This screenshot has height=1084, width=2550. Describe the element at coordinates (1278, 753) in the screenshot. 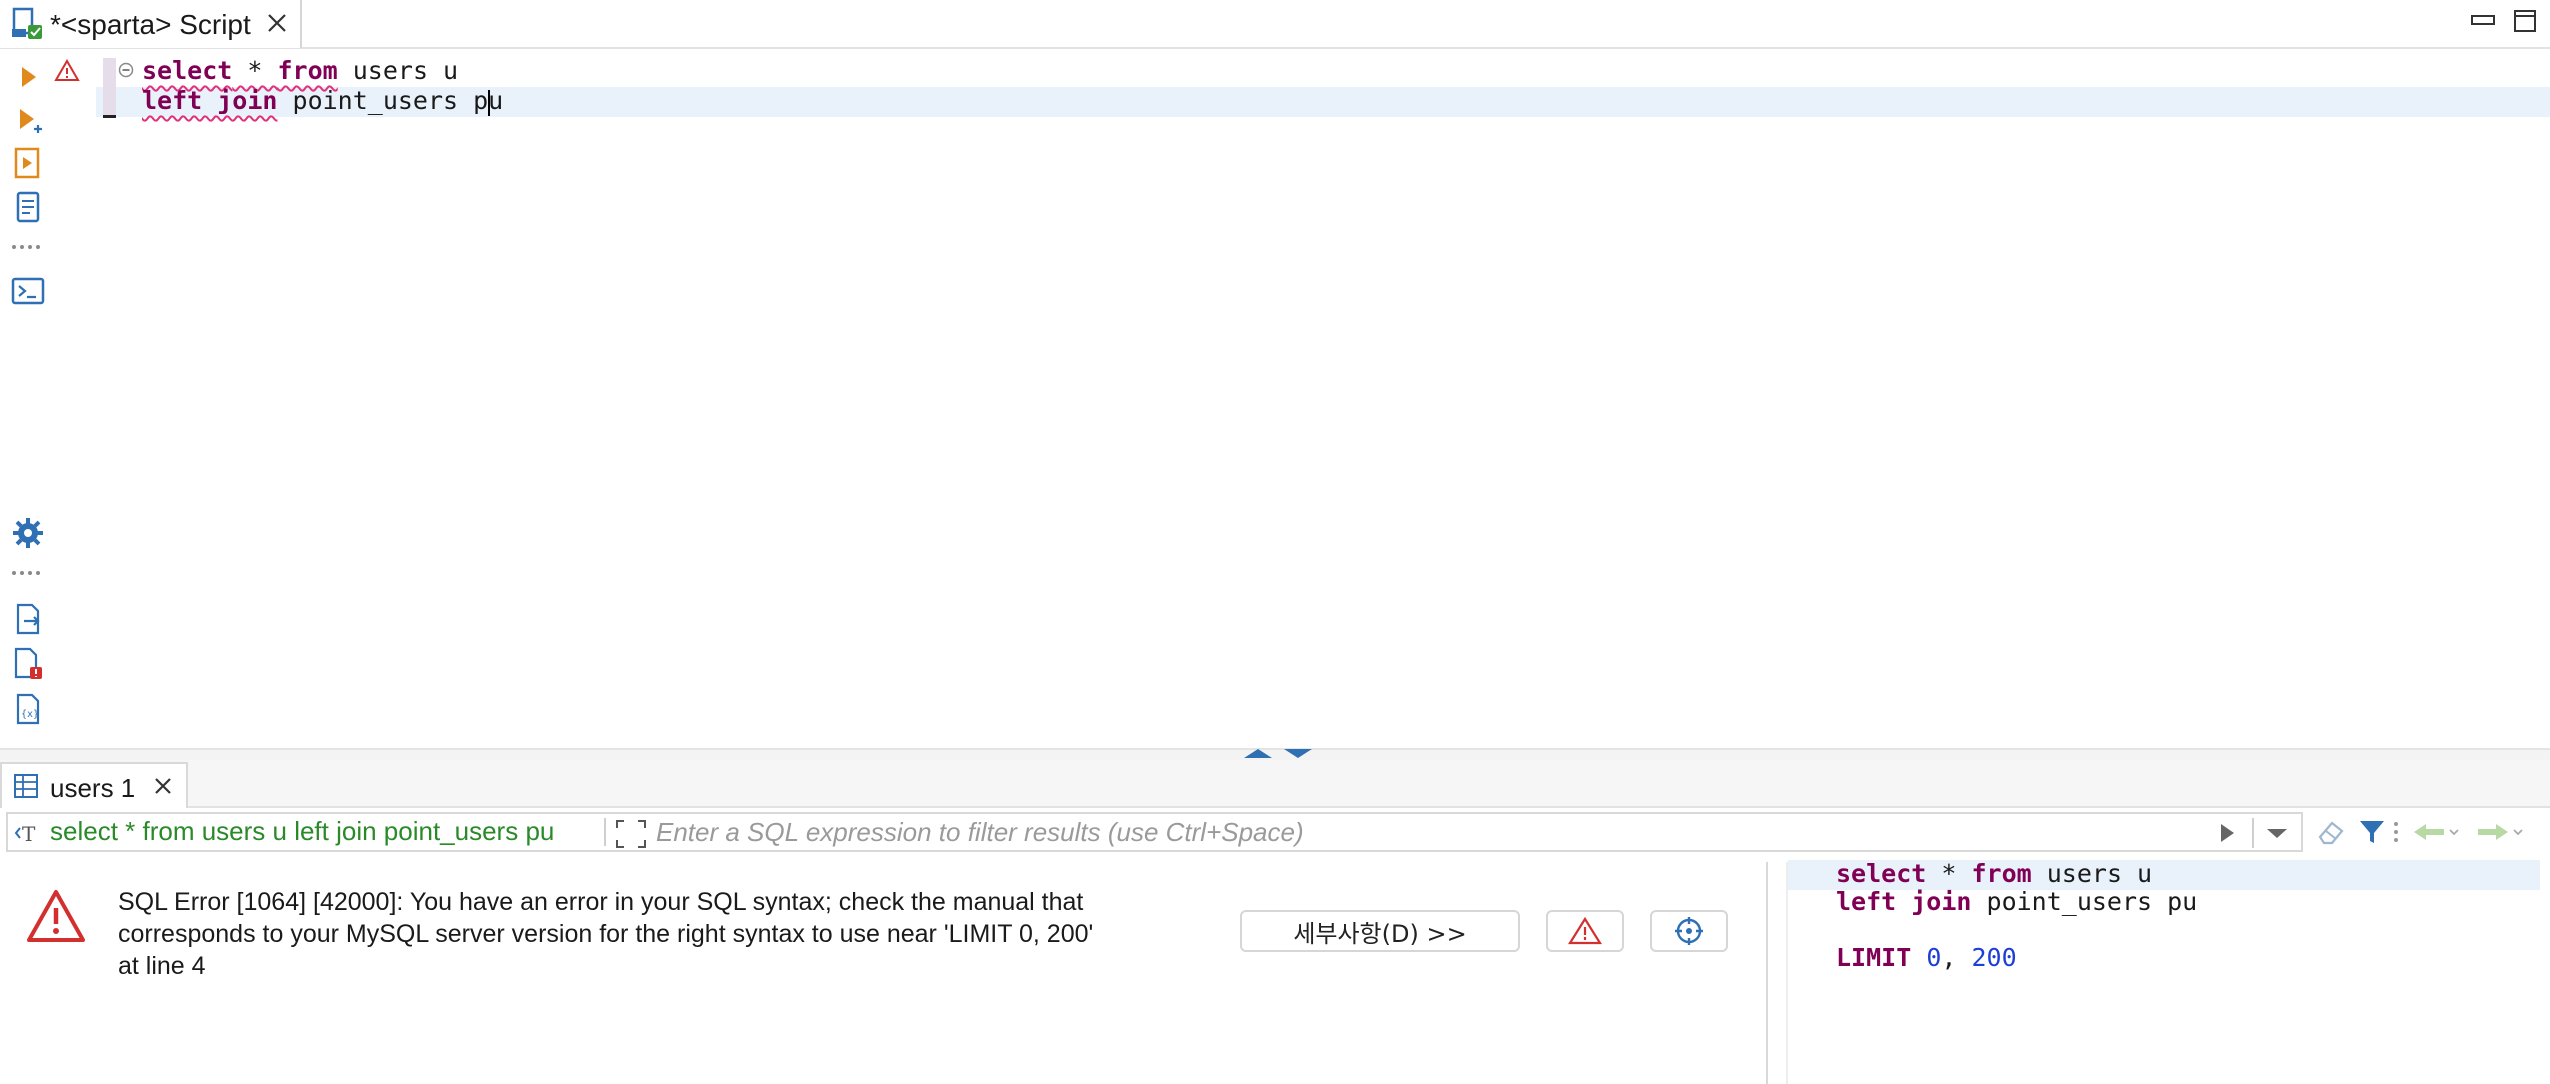

I see `splitter-toggle-icon` at that location.